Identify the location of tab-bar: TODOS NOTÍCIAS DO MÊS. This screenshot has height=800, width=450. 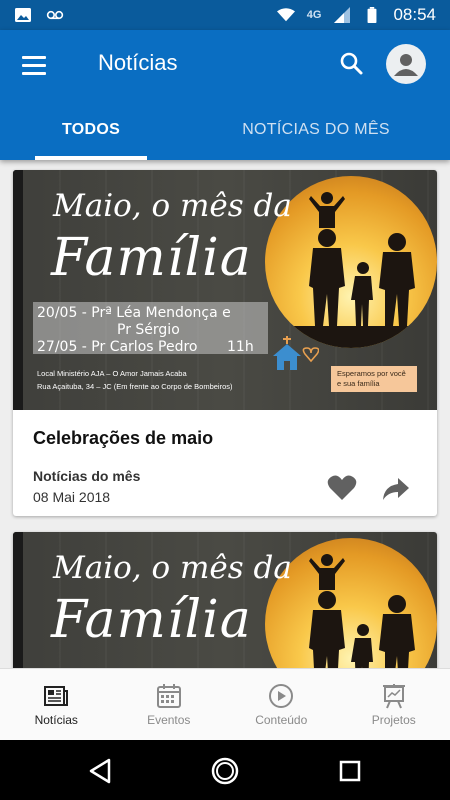
(225, 130).